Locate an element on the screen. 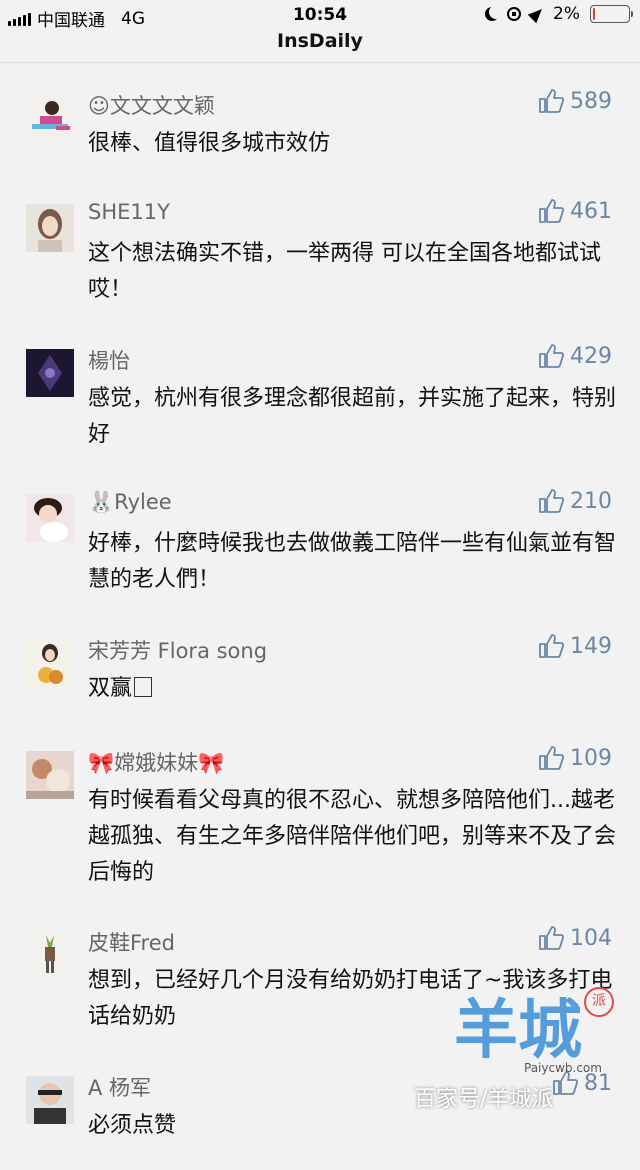  location-icon is located at coordinates (537, 14).